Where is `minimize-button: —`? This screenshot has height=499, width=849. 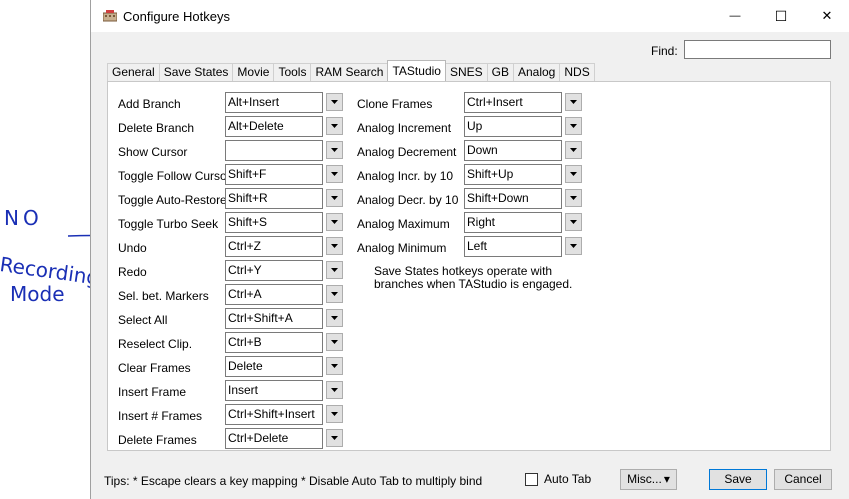 minimize-button: — is located at coordinates (735, 16).